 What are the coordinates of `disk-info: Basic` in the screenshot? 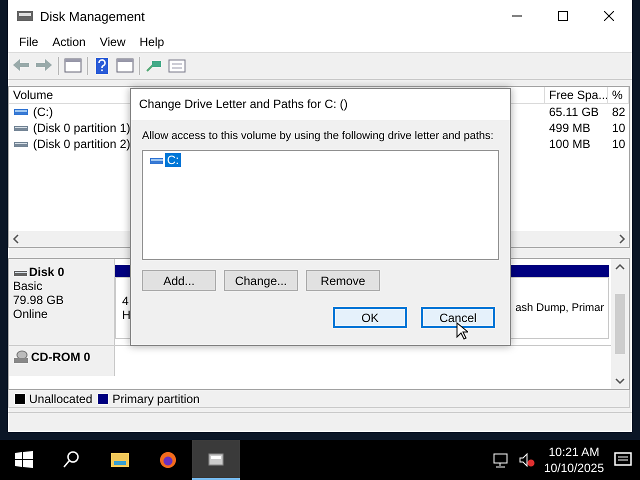 It's located at (28, 286).